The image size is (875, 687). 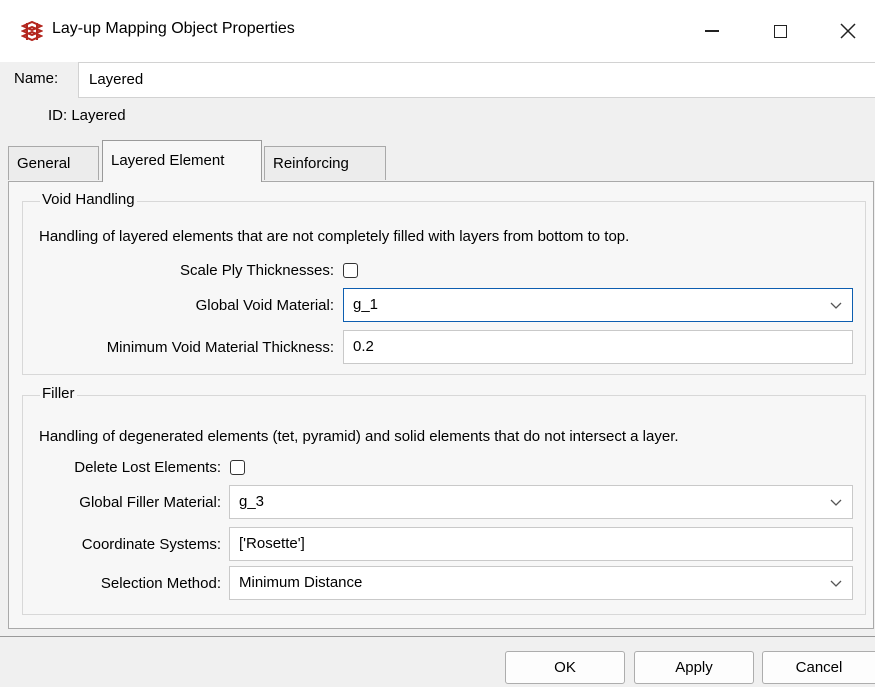 I want to click on minimize-button, so click(x=712, y=31).